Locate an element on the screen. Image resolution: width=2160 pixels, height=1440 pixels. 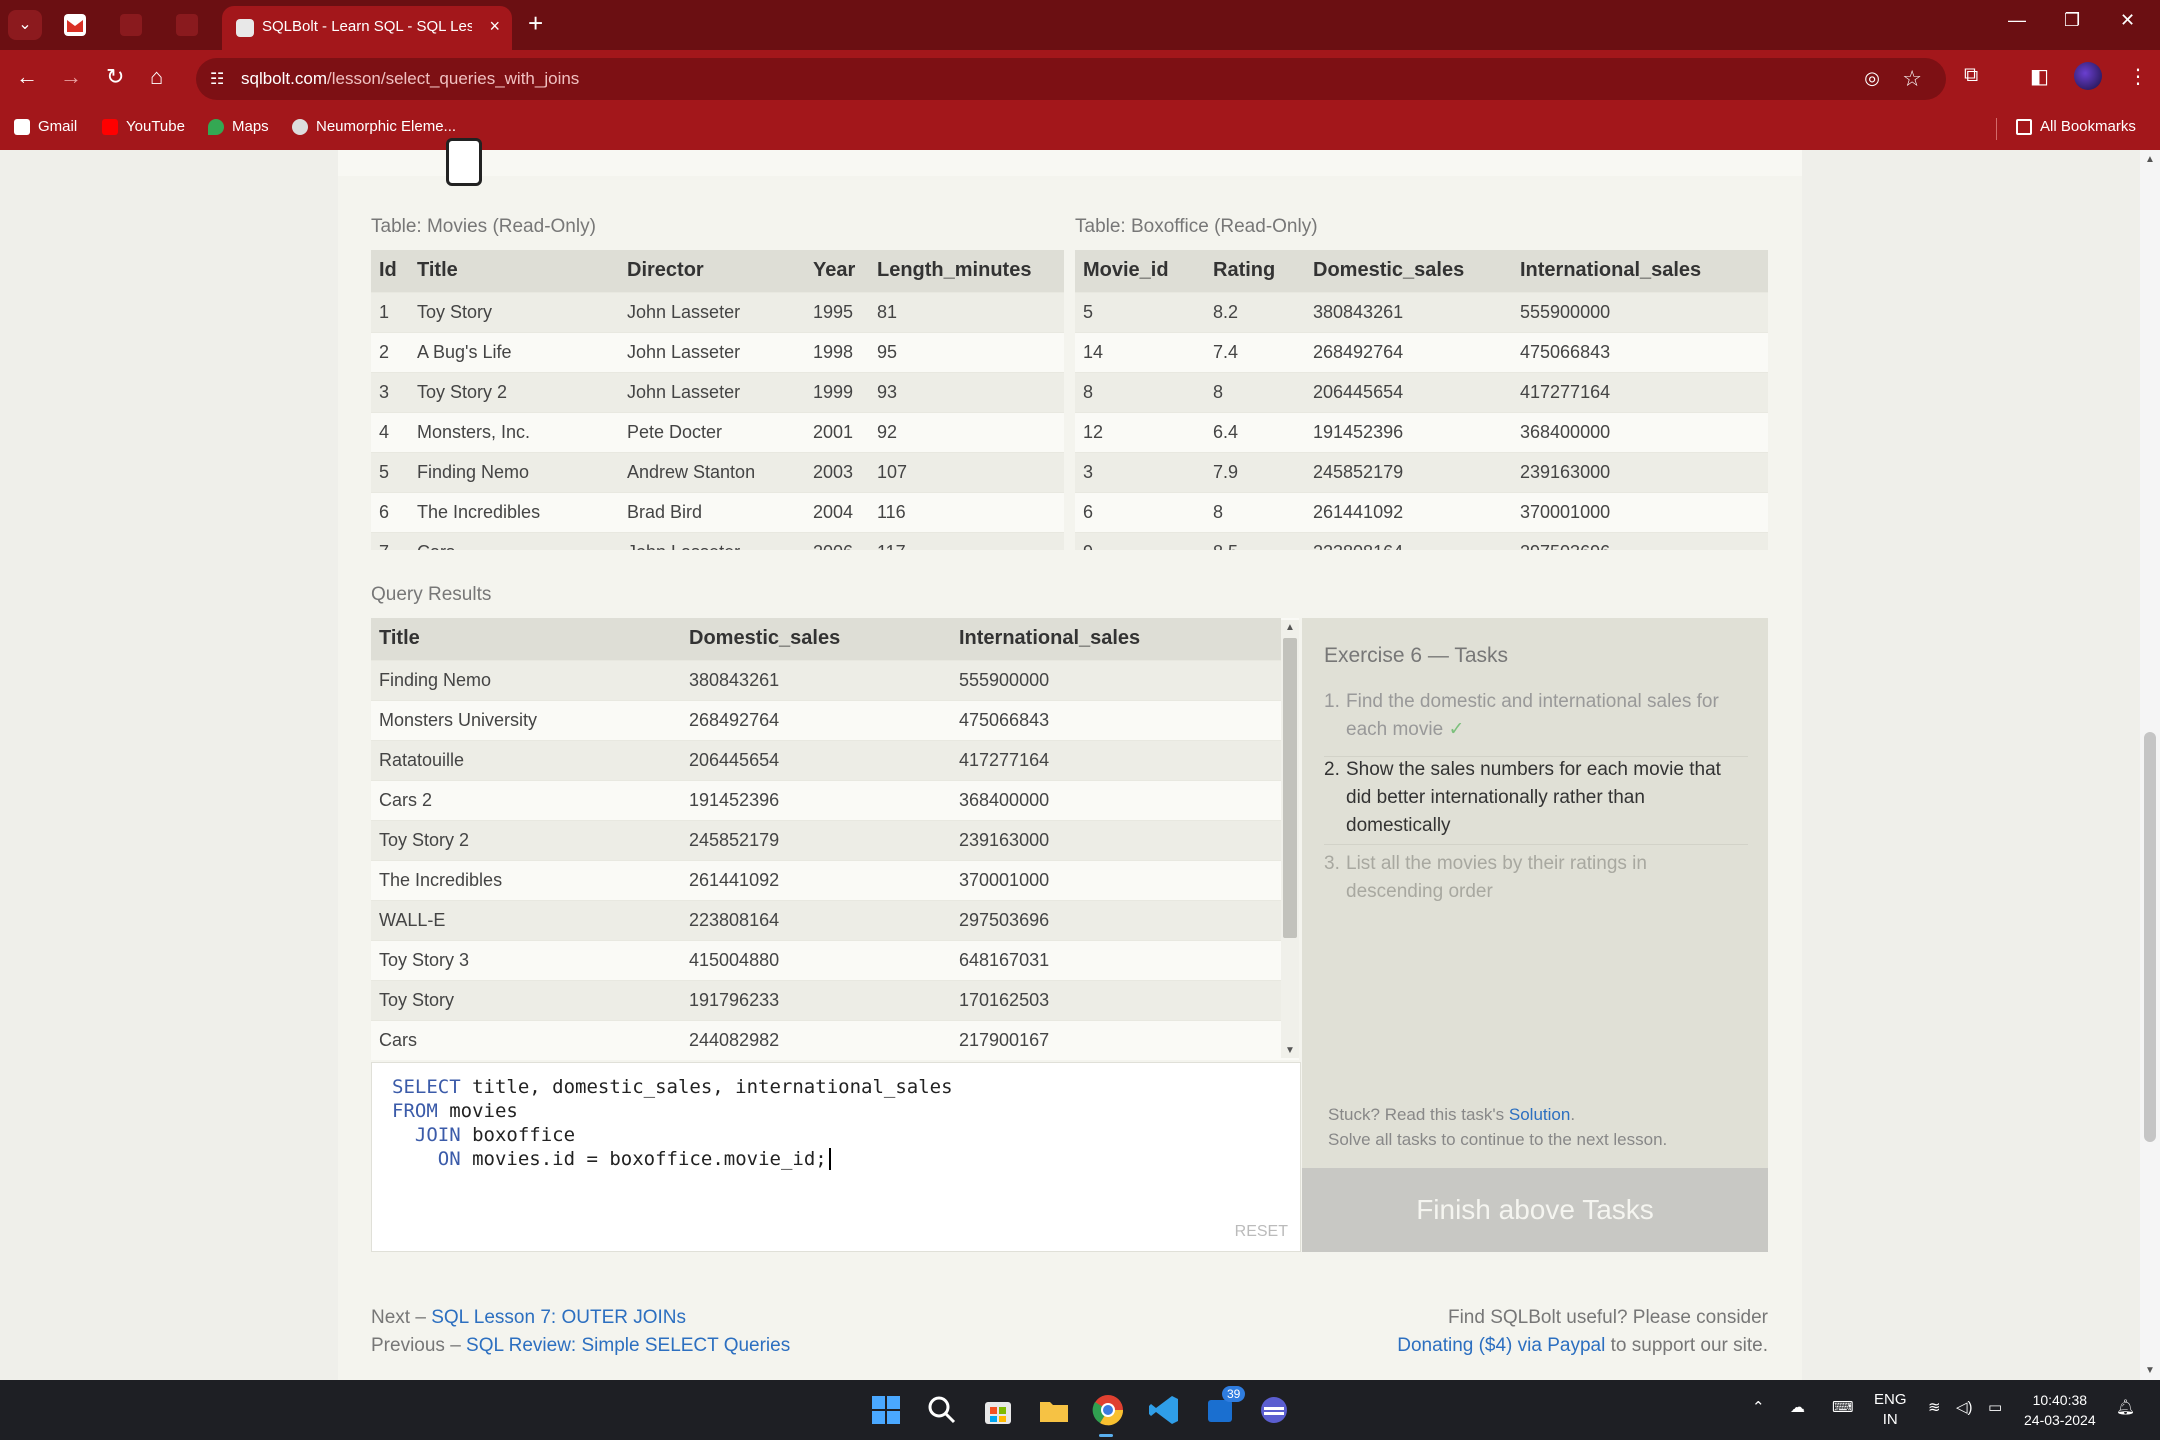
table-row: 6 8 261441092 370001000 is located at coordinates (1421, 511).